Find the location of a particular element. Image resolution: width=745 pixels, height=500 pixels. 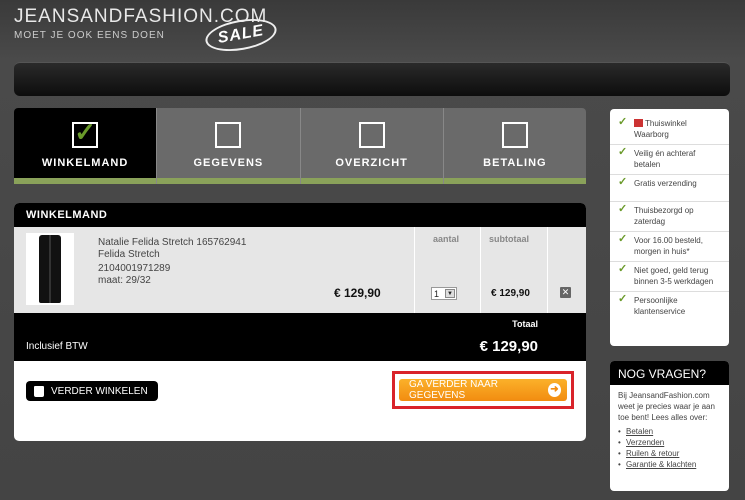

step-betaling: BETALING is located at coordinates (514, 146).